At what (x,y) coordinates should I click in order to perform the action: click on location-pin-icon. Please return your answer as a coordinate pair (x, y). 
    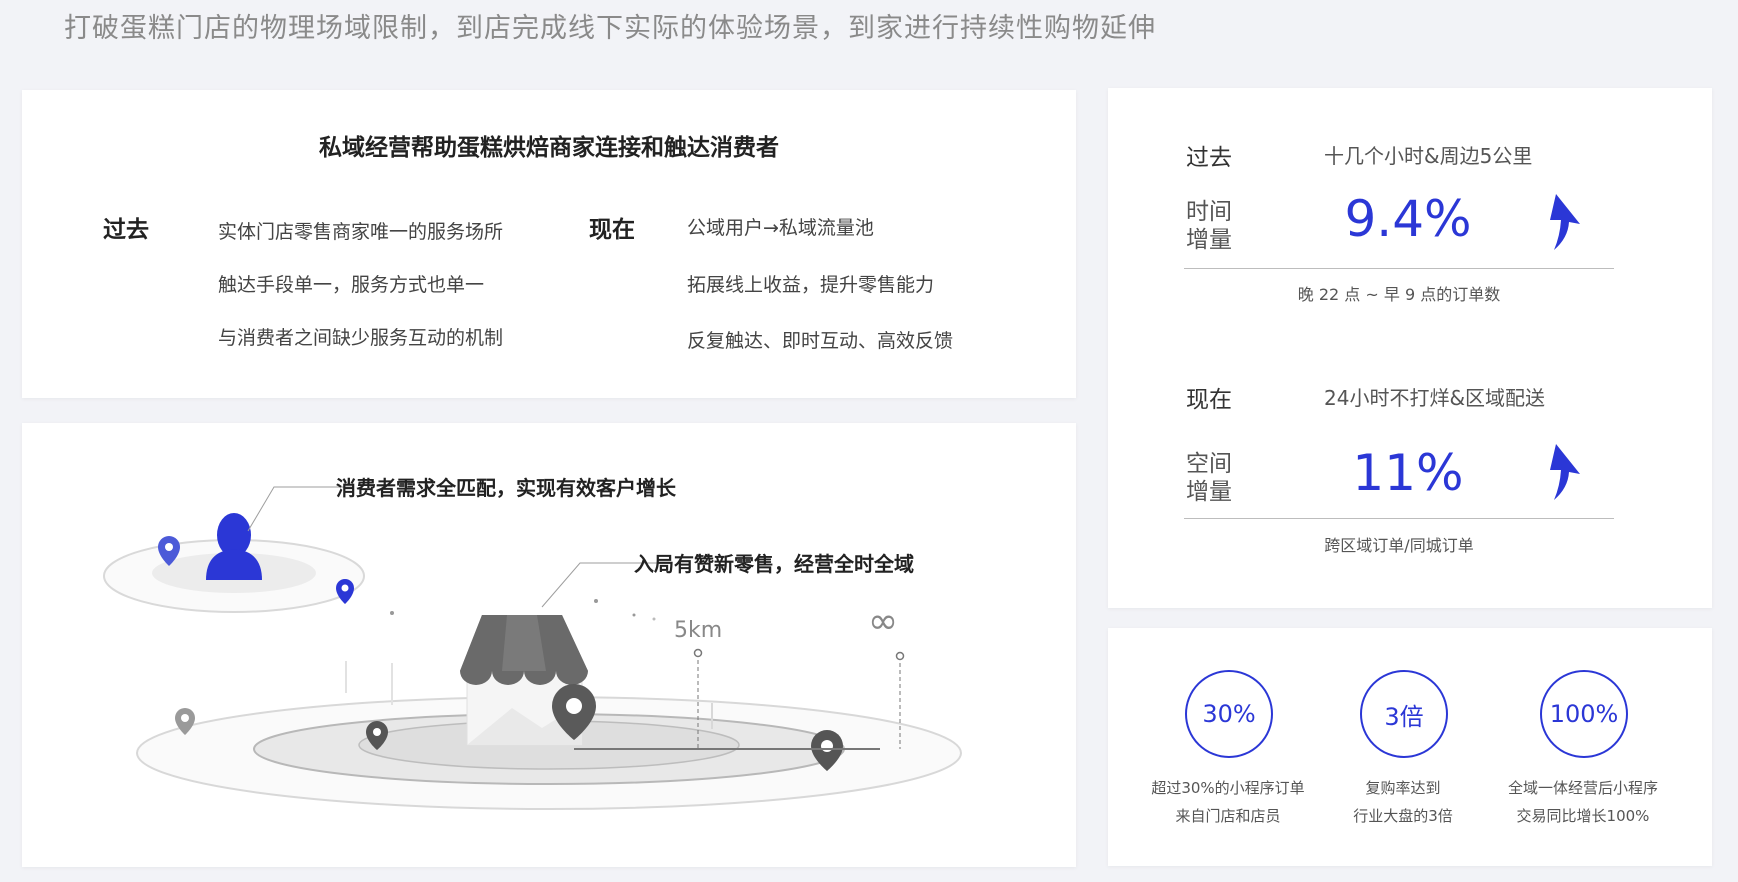
    Looking at the image, I should click on (345, 591).